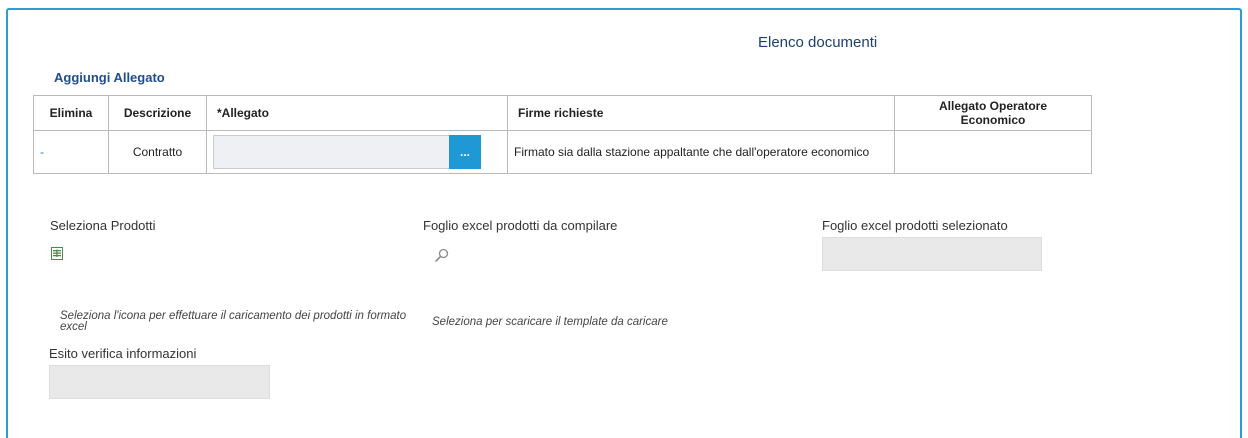  Describe the element at coordinates (331, 152) in the screenshot. I see `allegato-file-field` at that location.